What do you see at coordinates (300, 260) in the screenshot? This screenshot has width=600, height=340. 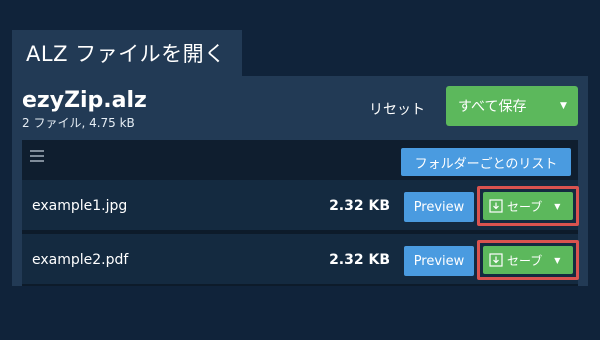 I see `file-row: example2.pdf 2.32 KB Preview セーブ ▼` at bounding box center [300, 260].